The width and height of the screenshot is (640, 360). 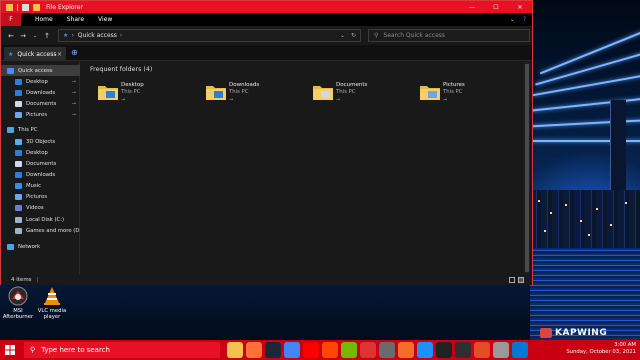 What do you see at coordinates (235, 350) in the screenshot?
I see `file-explorer-icon` at bounding box center [235, 350].